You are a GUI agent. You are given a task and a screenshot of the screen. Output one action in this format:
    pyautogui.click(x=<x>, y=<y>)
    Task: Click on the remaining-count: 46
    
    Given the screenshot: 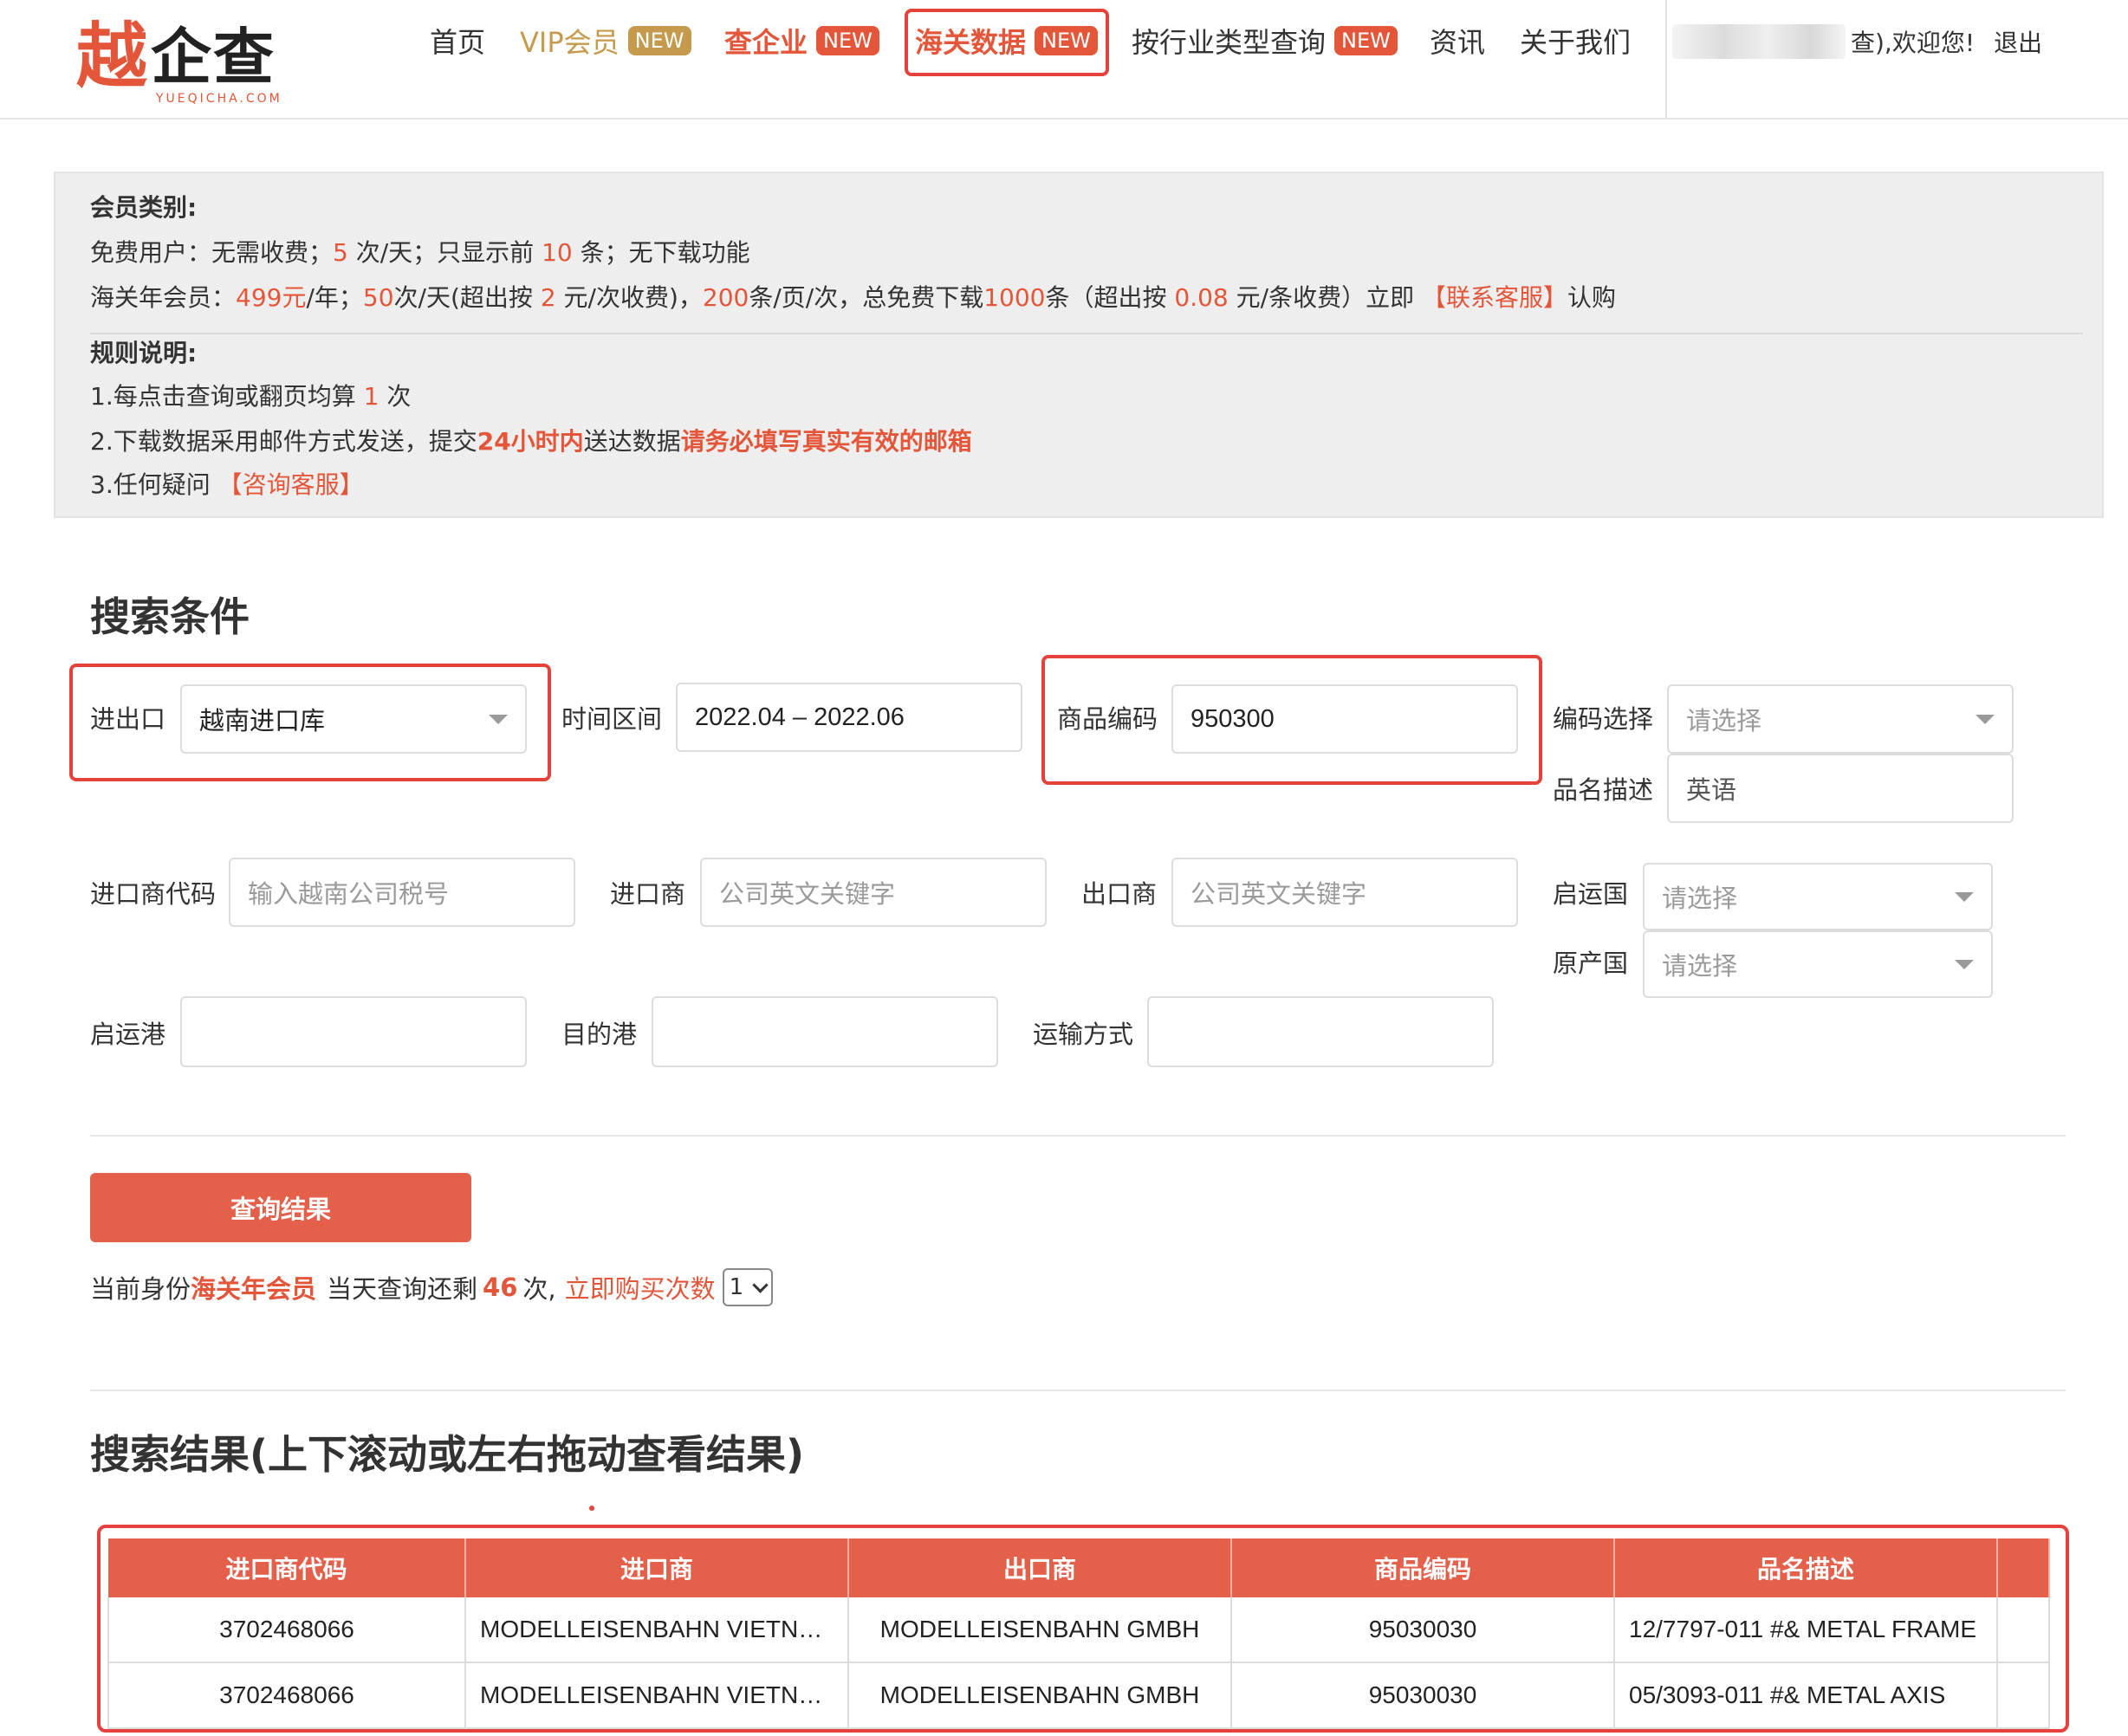 What is the action you would take?
    pyautogui.click(x=500, y=1287)
    